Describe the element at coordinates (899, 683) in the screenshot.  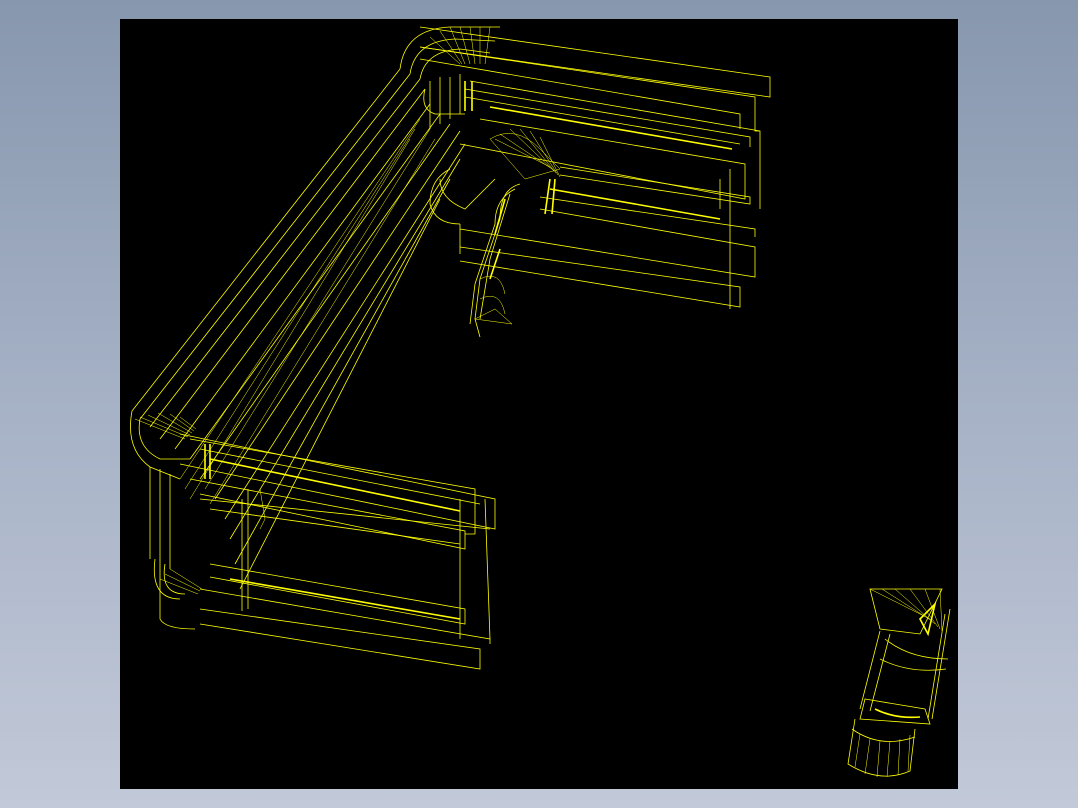
I see `cylindrical-pin-part` at that location.